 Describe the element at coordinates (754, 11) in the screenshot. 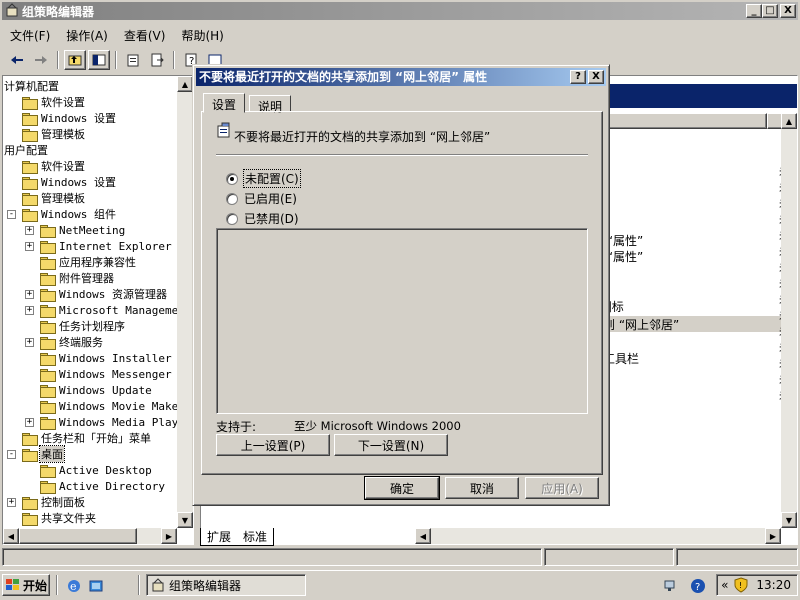

I see `minimize-button: _` at that location.